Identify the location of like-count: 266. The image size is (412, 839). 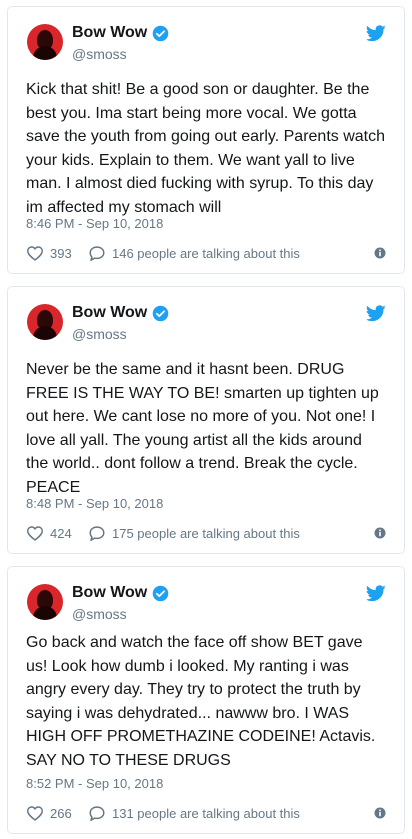
(61, 813).